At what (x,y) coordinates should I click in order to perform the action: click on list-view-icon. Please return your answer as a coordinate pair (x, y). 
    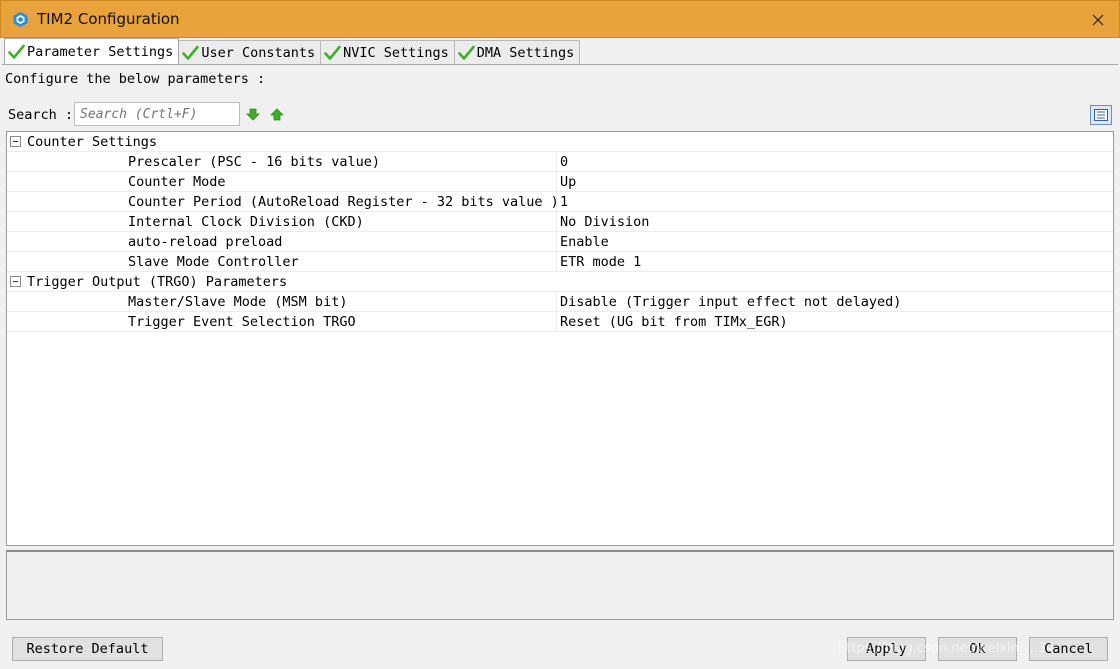
    Looking at the image, I should click on (1101, 115).